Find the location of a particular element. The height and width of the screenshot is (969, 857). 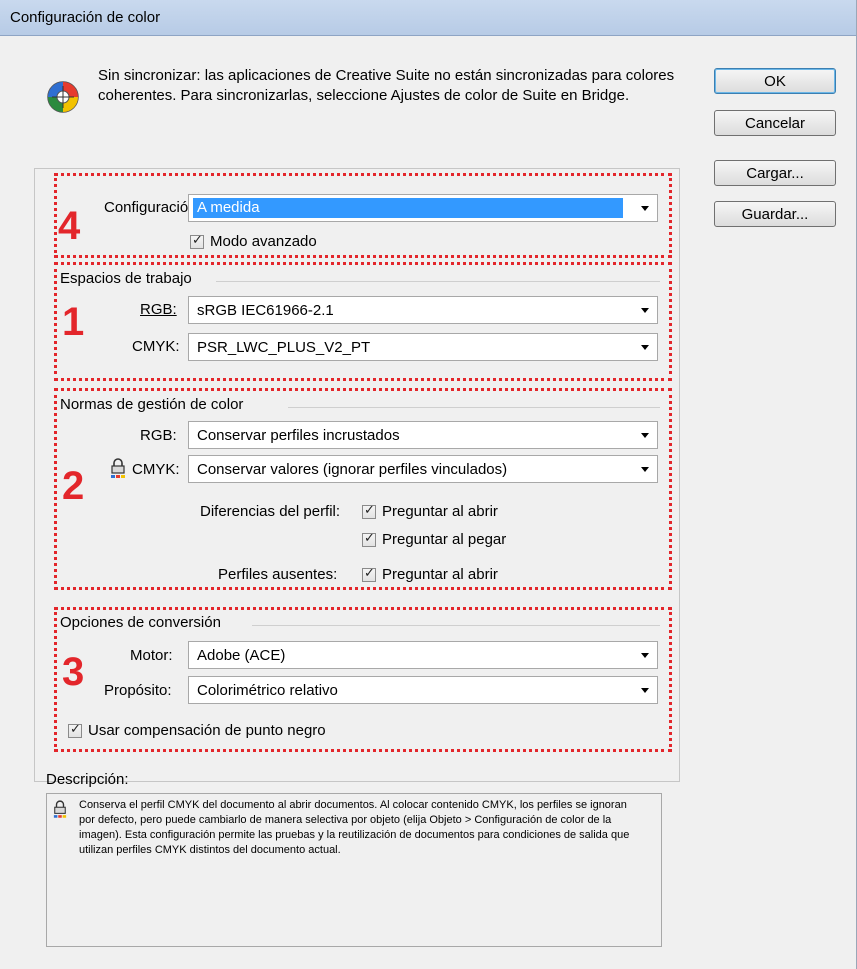

intent-select: Colorimétrico relativo is located at coordinates (423, 690).